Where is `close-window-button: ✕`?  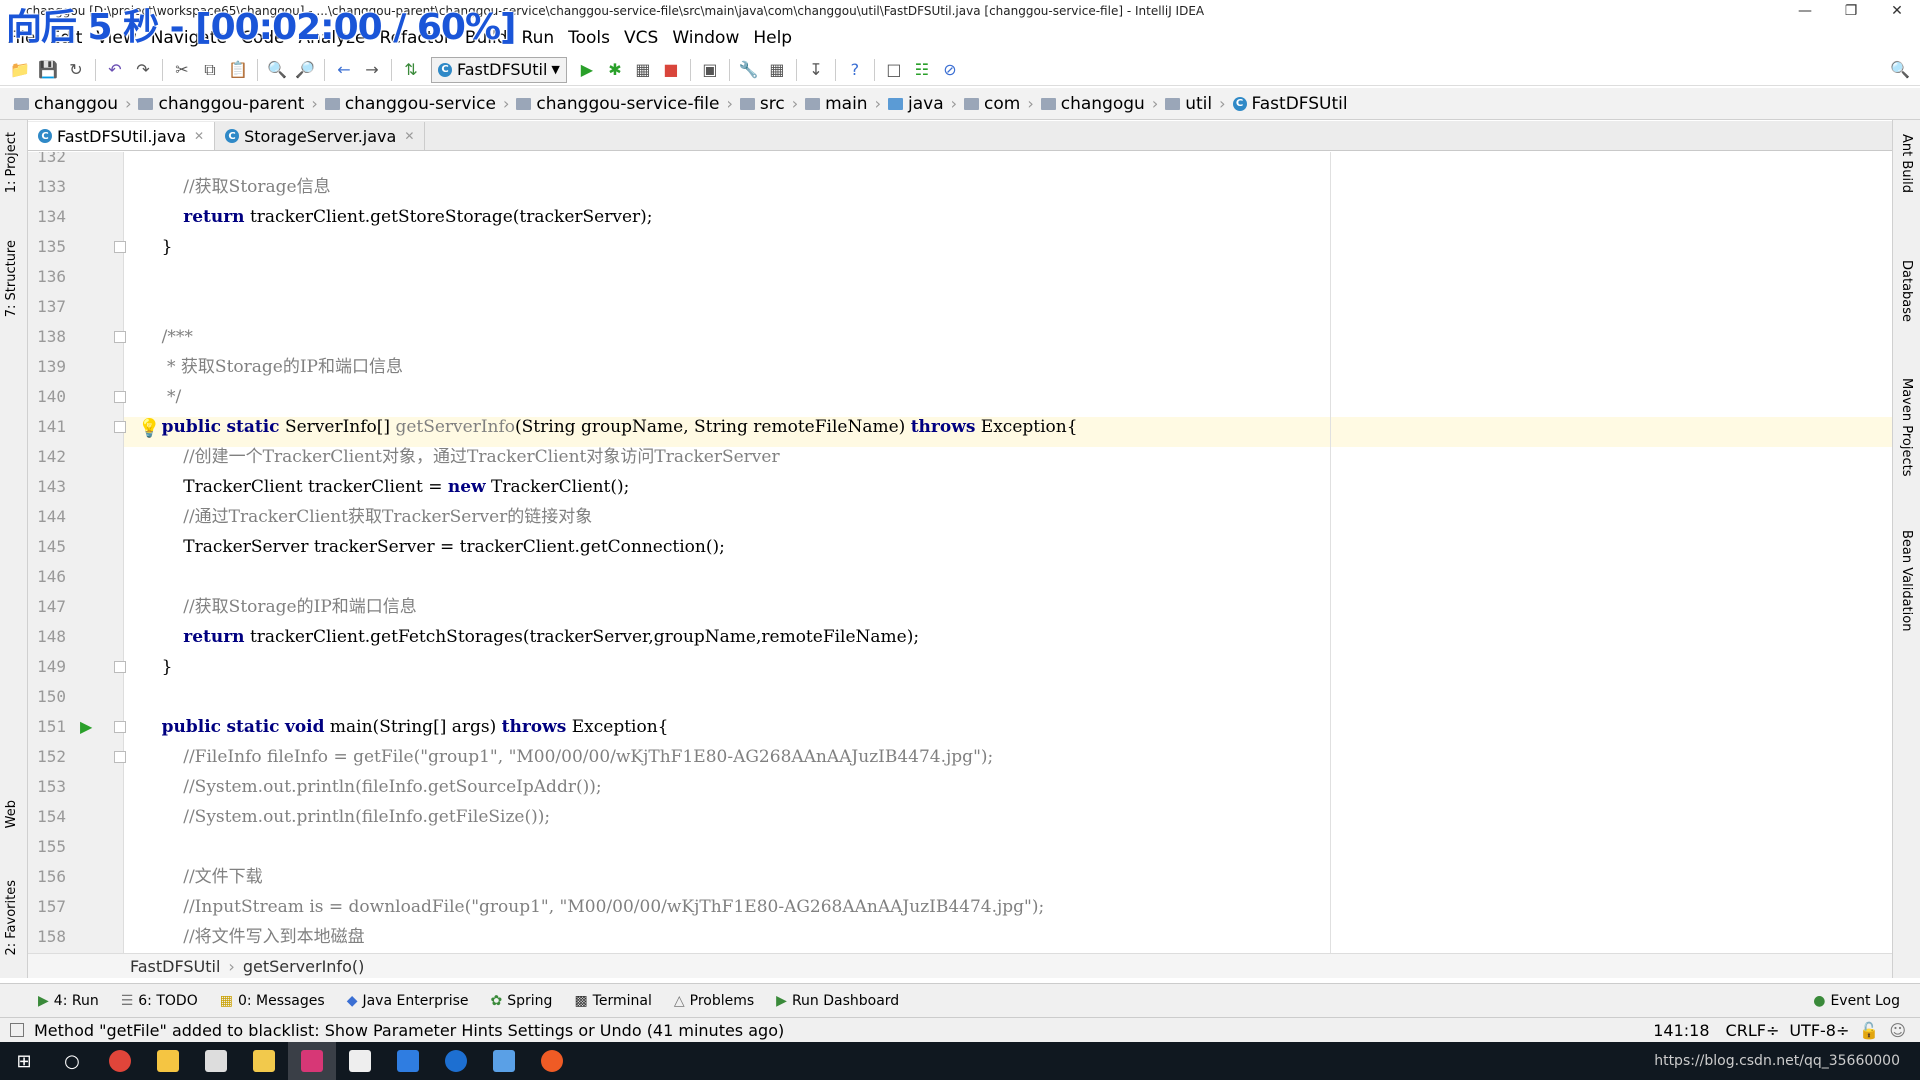
close-window-button: ✕ is located at coordinates (1897, 11).